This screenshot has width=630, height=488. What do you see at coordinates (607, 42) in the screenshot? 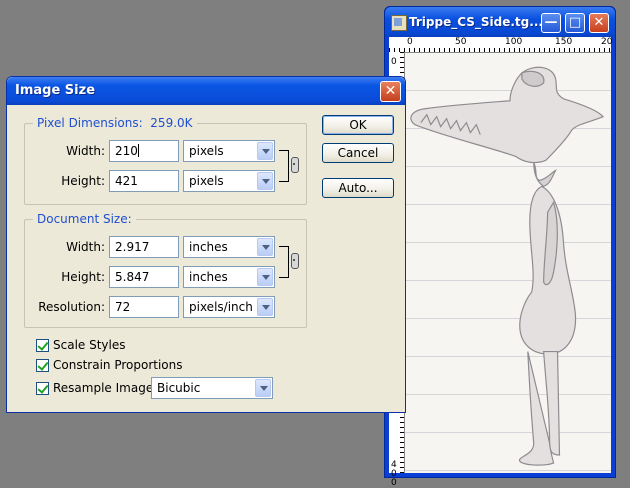
I see `ruler-top-label: 20` at bounding box center [607, 42].